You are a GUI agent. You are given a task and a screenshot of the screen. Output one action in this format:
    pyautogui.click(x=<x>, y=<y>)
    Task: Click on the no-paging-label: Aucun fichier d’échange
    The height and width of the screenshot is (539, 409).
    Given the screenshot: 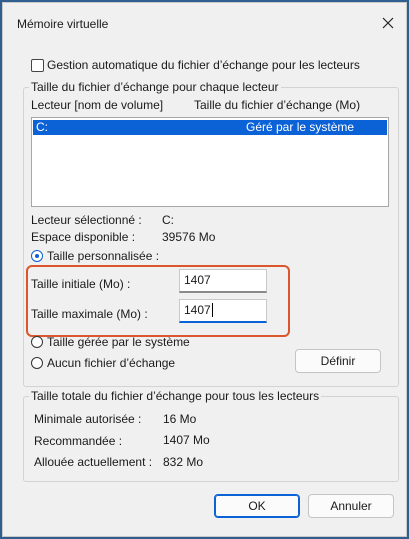 What is the action you would take?
    pyautogui.click(x=111, y=363)
    